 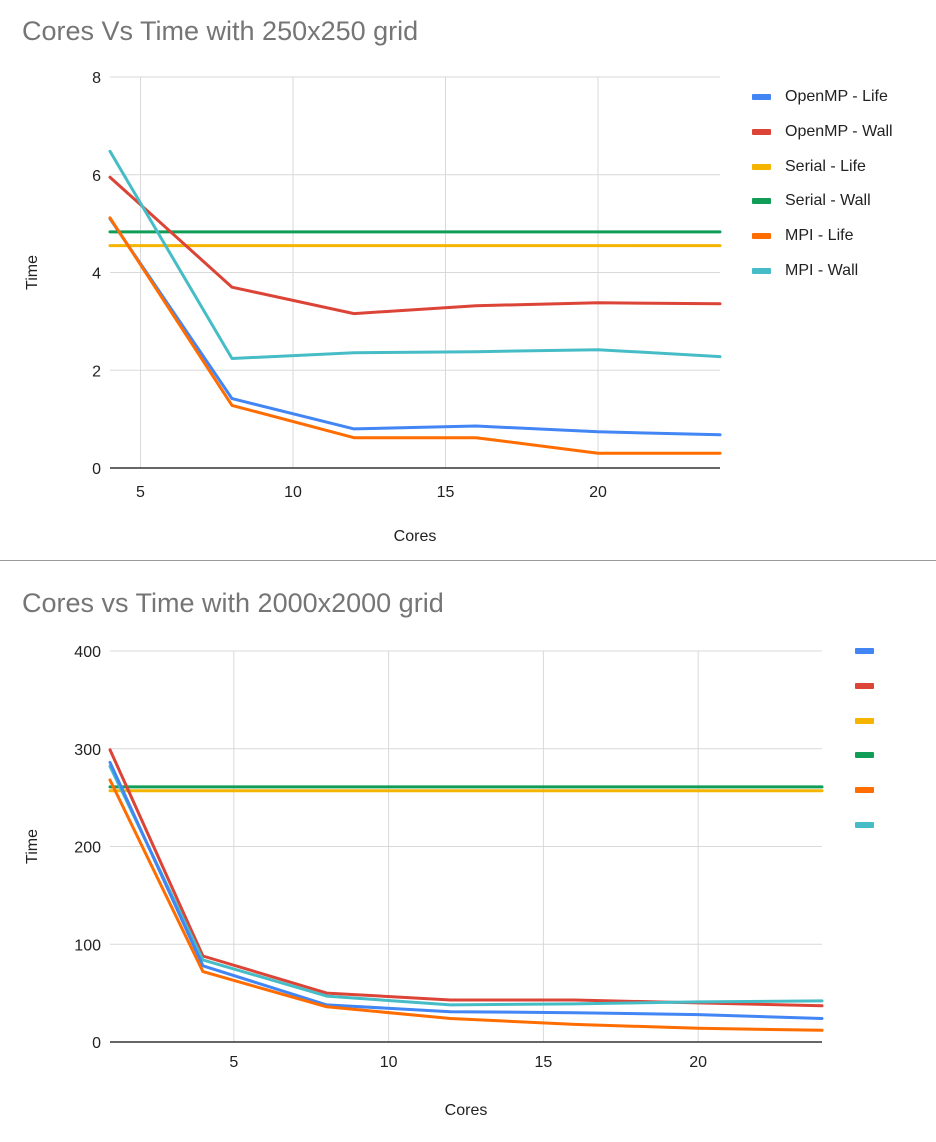 What do you see at coordinates (825, 166) in the screenshot?
I see `legend-label: Serial - Life` at bounding box center [825, 166].